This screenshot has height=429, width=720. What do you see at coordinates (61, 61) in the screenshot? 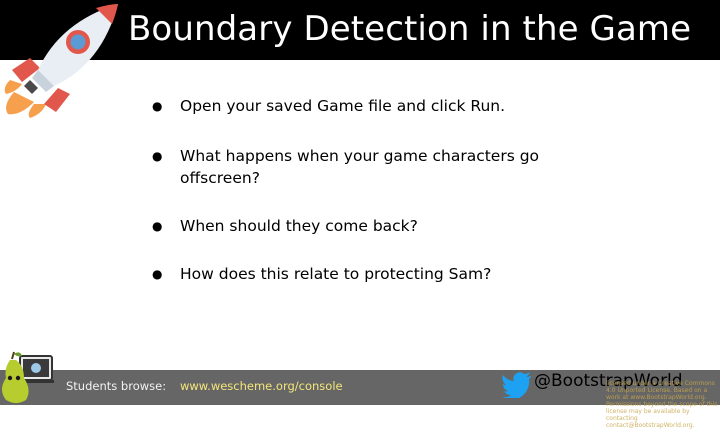
I see `rocket-icon` at bounding box center [61, 61].